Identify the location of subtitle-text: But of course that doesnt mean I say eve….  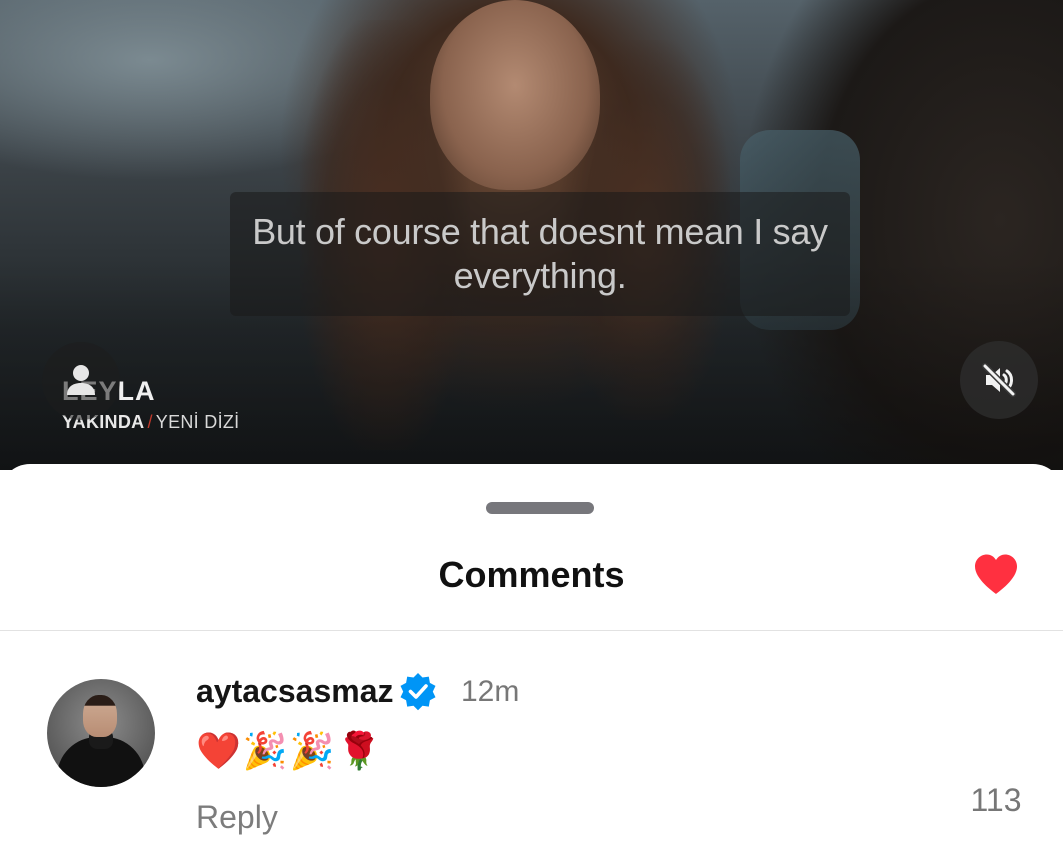
(540, 253).